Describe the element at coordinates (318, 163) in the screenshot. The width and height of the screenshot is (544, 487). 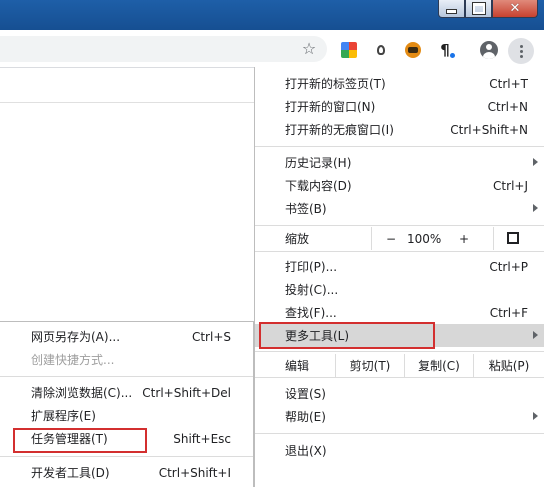
I see `menu-item-label: 历史记录(H)` at that location.